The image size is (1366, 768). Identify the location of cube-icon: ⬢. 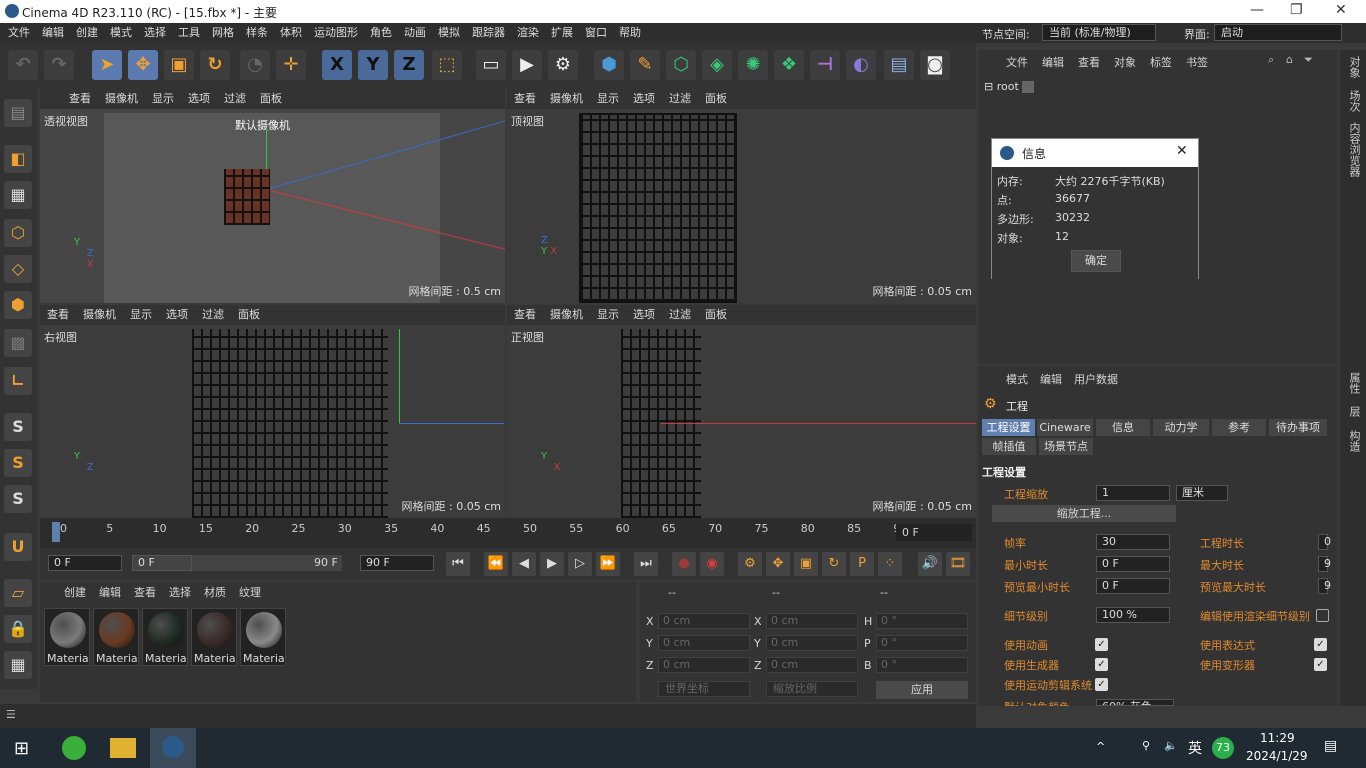
(609, 65).